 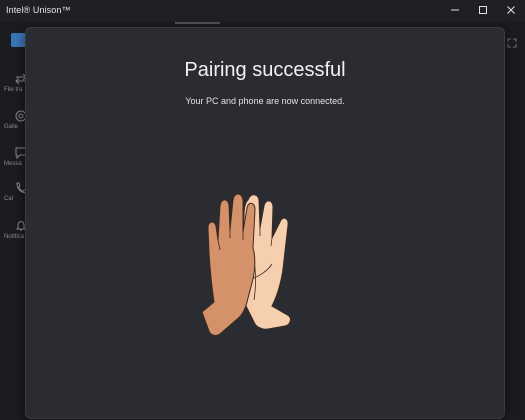 What do you see at coordinates (18, 40) in the screenshot?
I see `app-logo-icon` at bounding box center [18, 40].